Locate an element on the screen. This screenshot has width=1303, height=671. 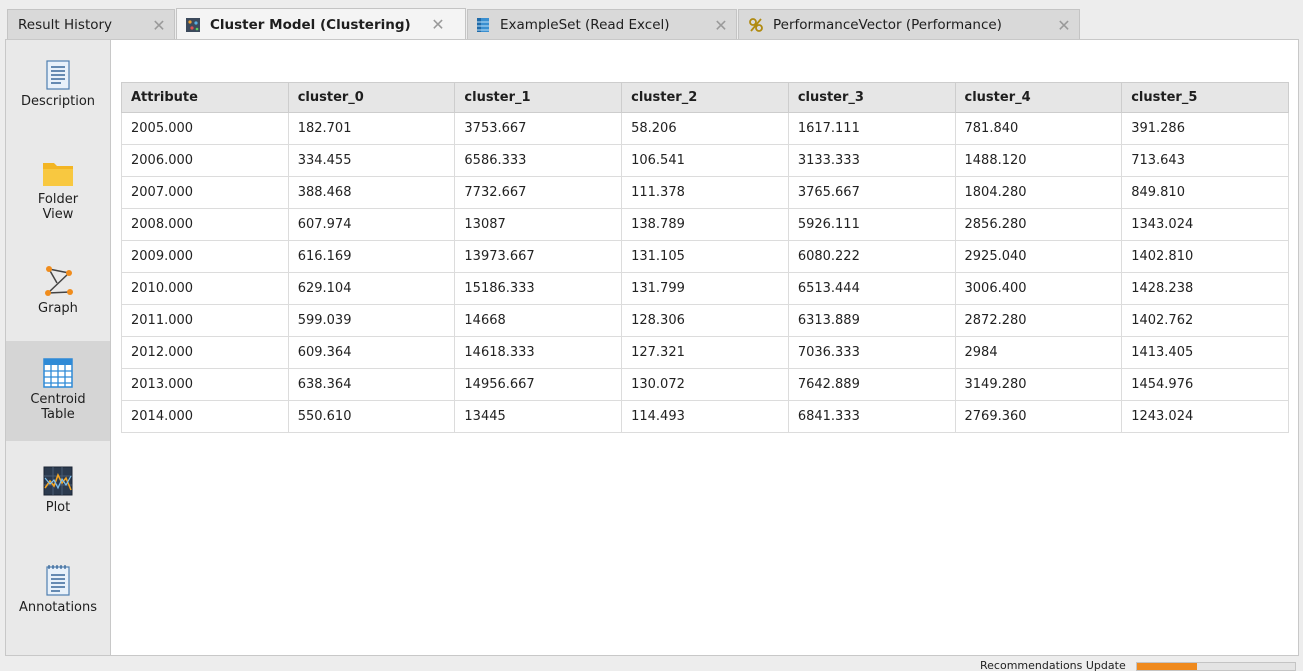
table-cell: 609.364 is located at coordinates (371, 352).